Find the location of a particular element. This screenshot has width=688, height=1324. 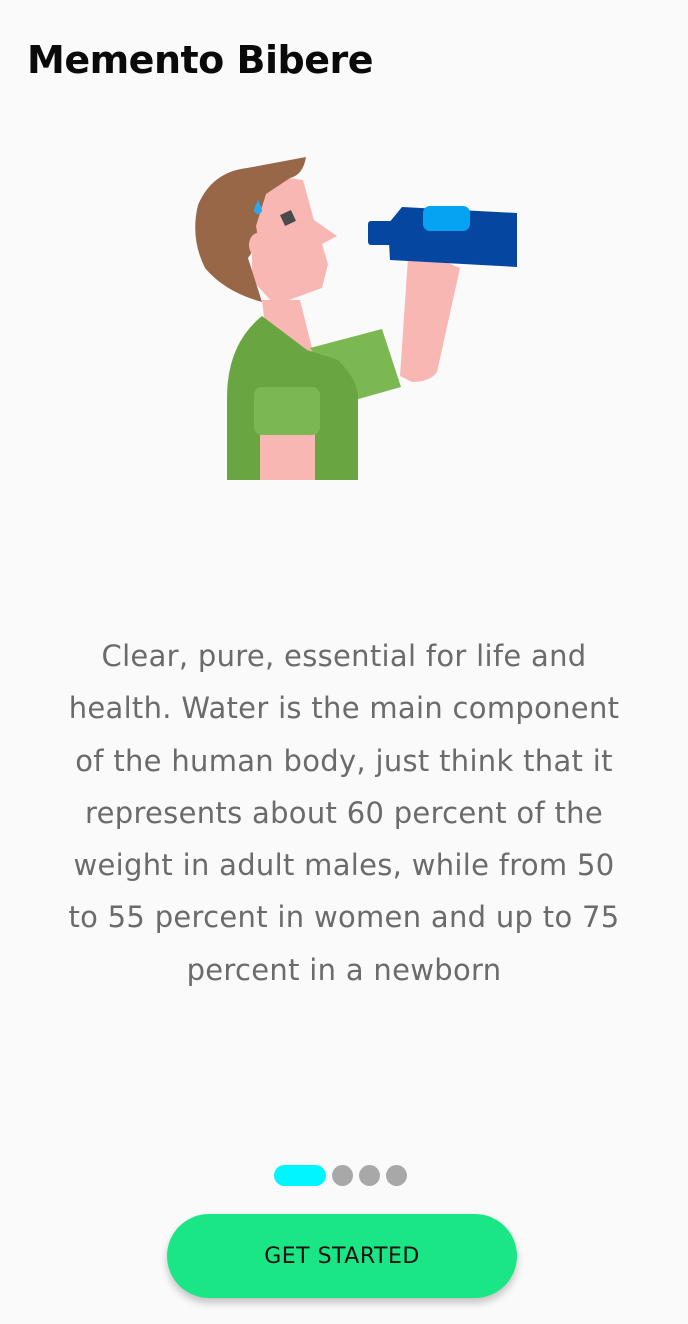

person-drinking-water-icon is located at coordinates (356, 318).